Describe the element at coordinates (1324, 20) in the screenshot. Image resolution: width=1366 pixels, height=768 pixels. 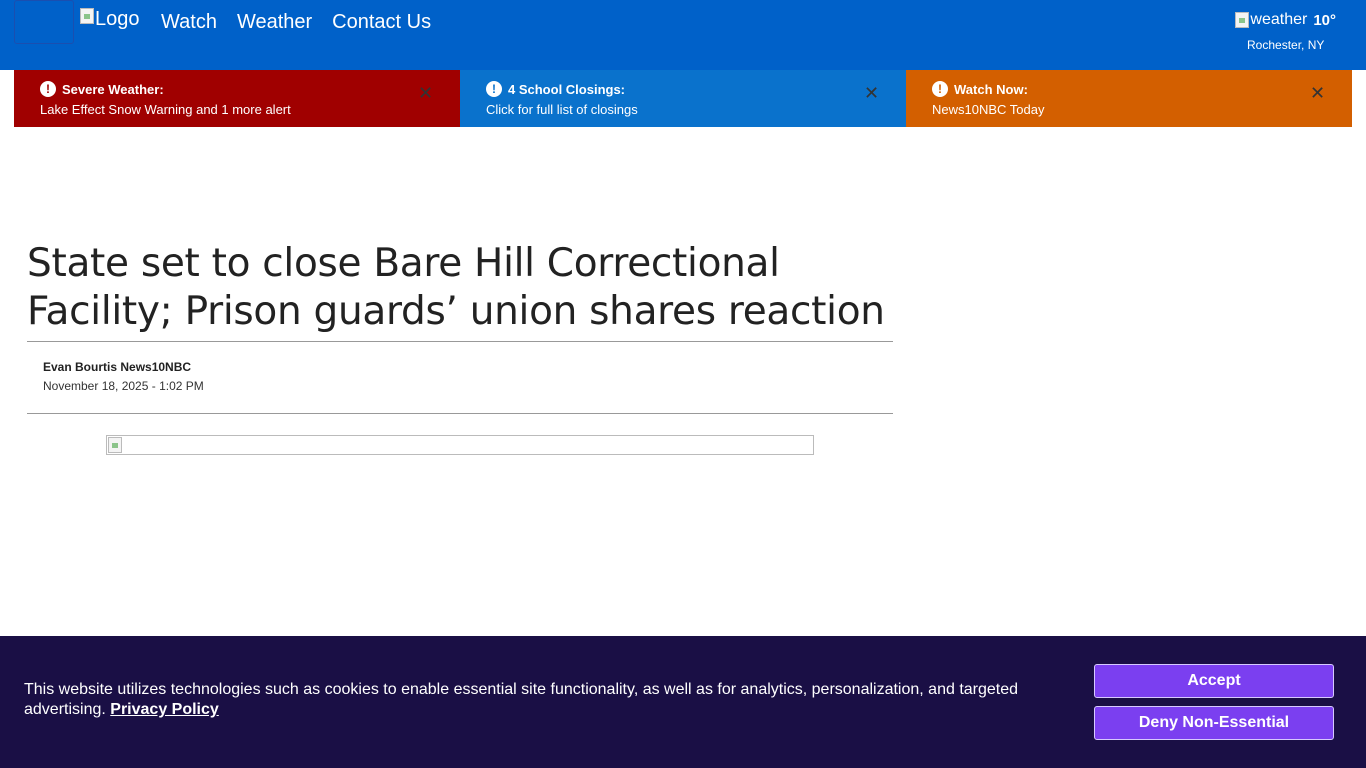
I see `weather-temp: 10°` at that location.